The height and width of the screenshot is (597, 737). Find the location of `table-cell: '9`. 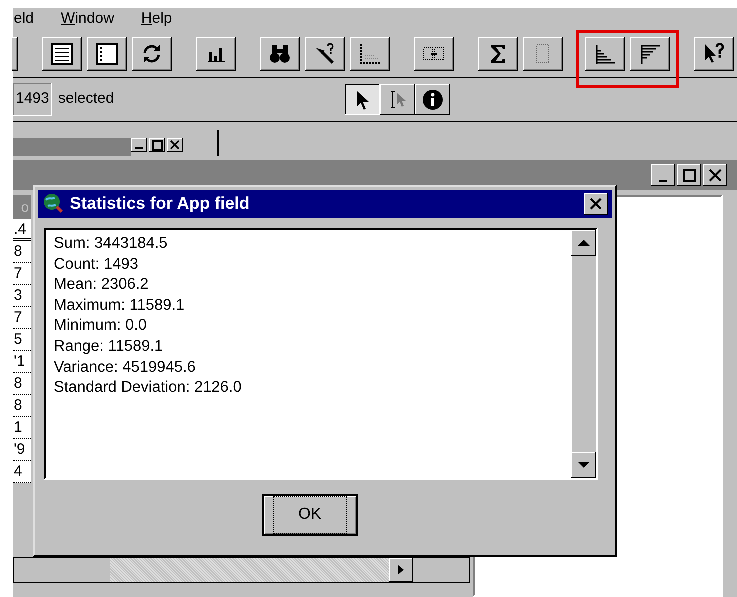

table-cell: '9 is located at coordinates (22, 450).